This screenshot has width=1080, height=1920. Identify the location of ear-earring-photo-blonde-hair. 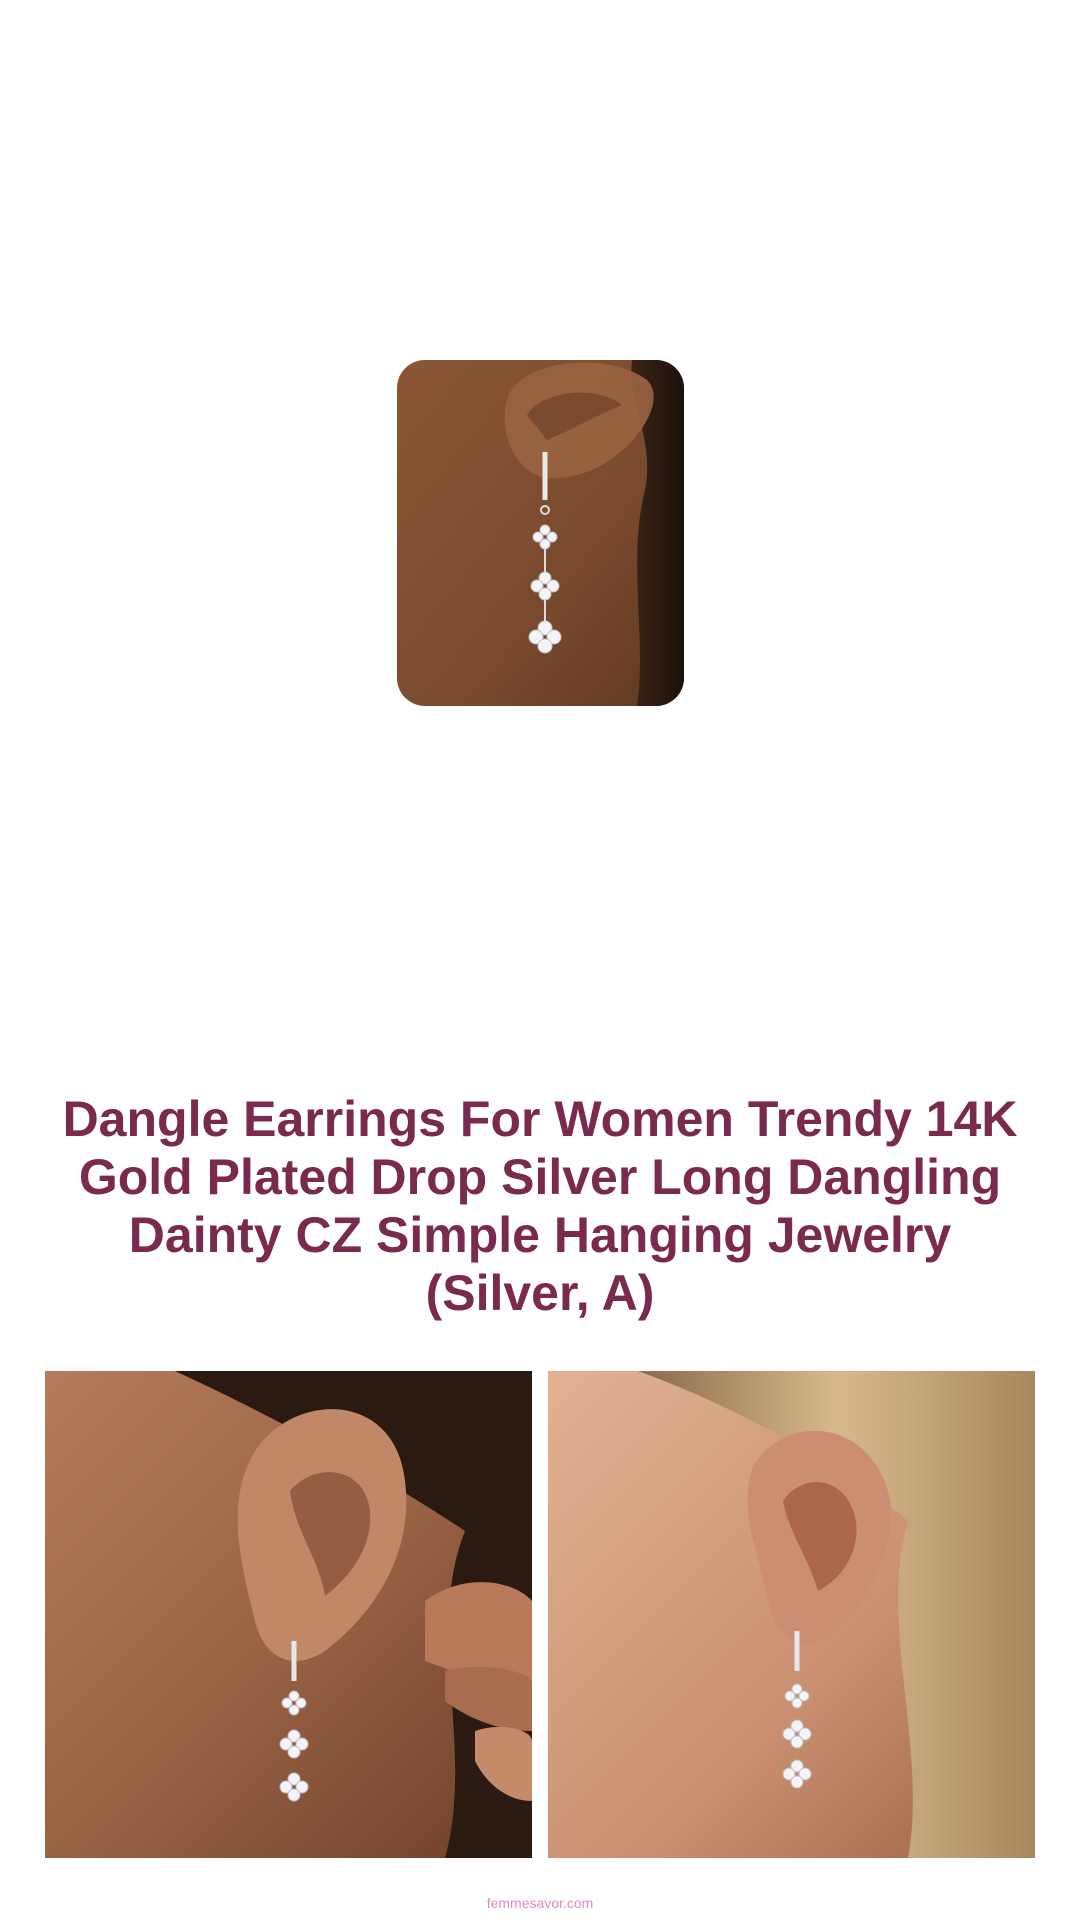
(791, 1614).